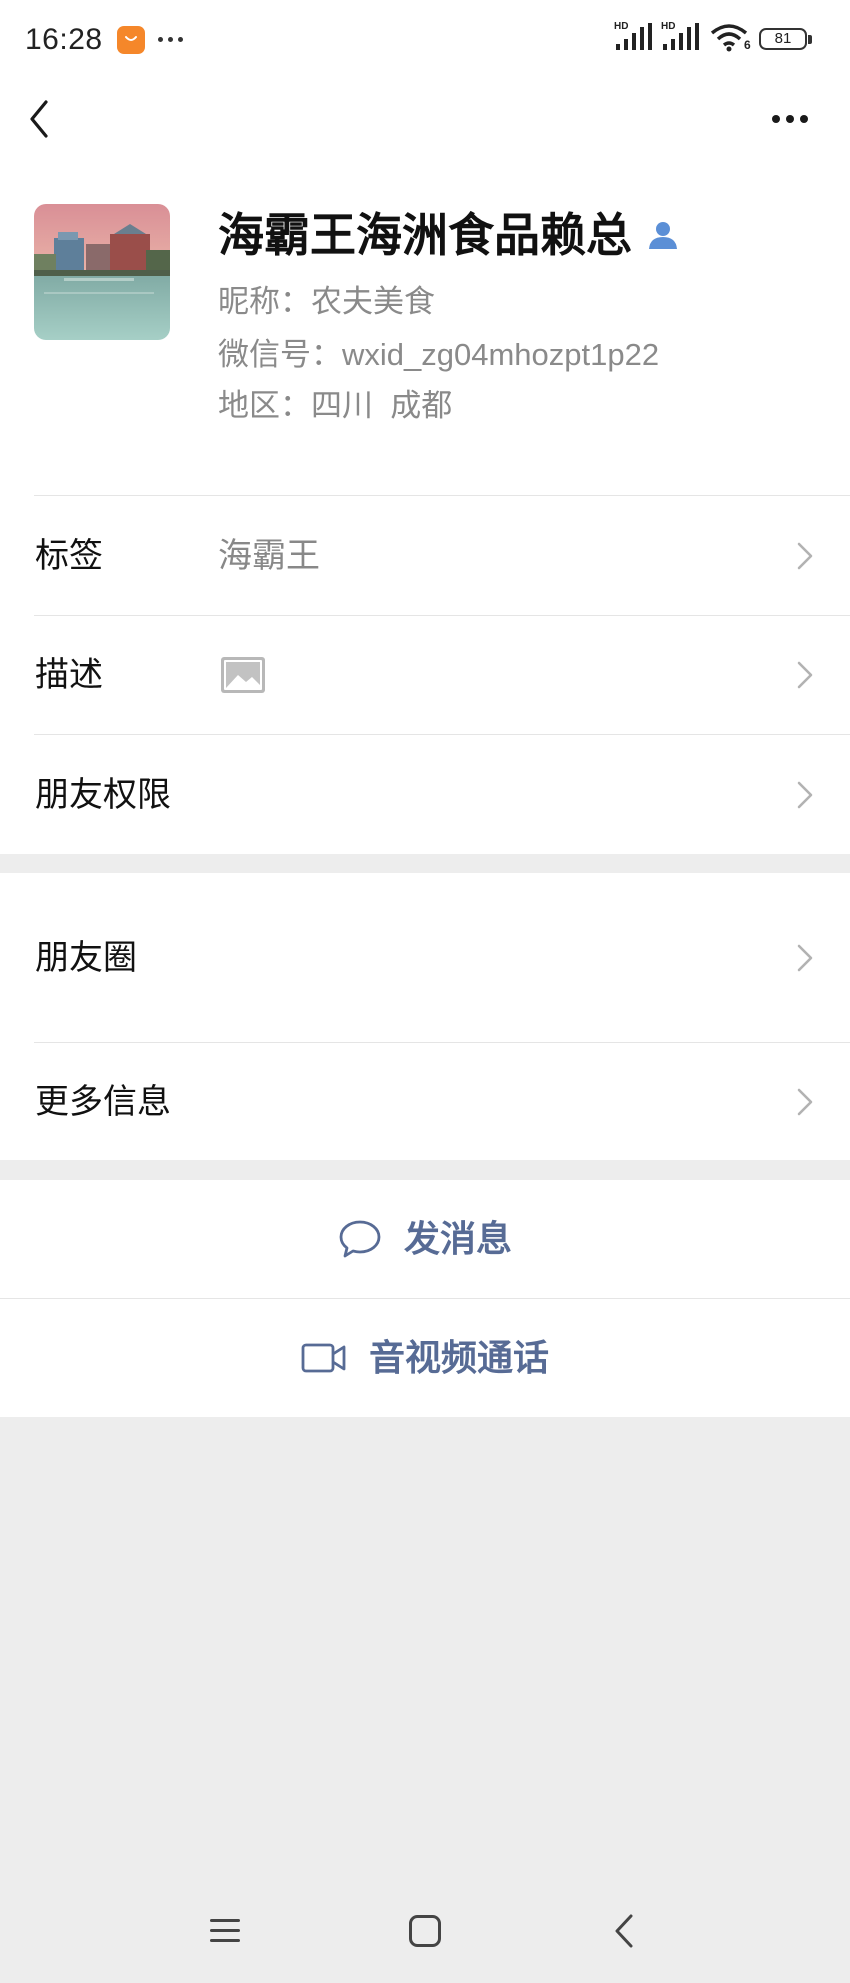 The width and height of the screenshot is (850, 1983). Describe the element at coordinates (425, 555) in the screenshot. I see `row-tags: 标签 海霸王` at that location.